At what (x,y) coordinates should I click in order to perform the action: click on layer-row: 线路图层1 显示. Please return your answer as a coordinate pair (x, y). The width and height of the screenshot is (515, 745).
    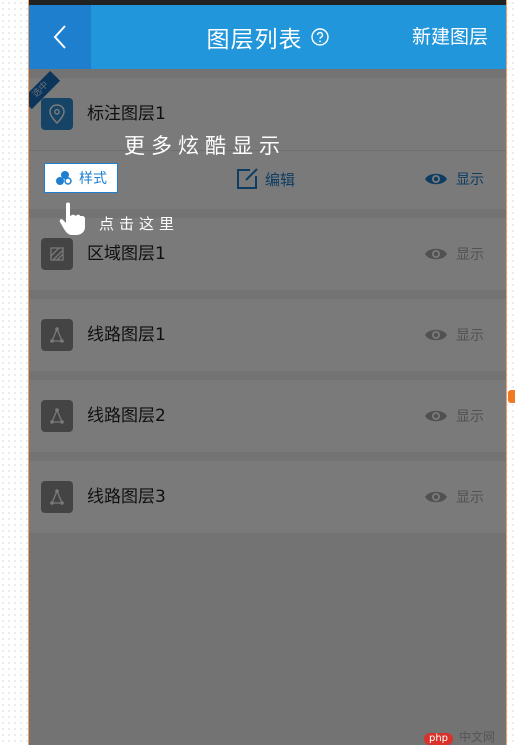
    Looking at the image, I should click on (267, 335).